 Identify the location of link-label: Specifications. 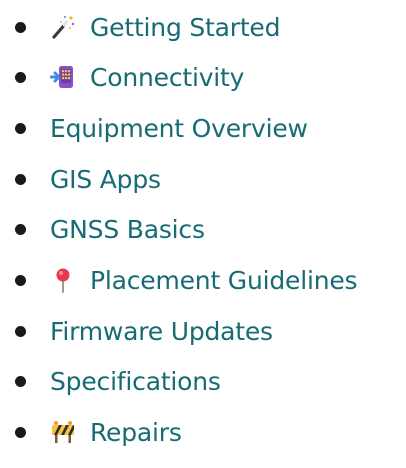
(135, 381).